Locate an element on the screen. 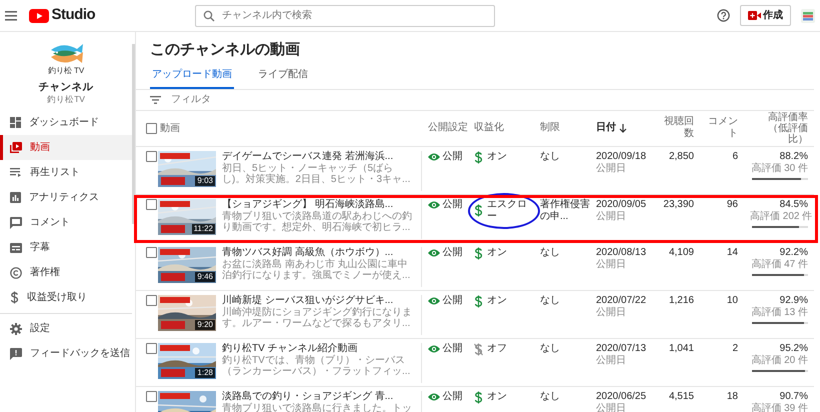  page-title: このチャンネルの動画 is located at coordinates (225, 50).